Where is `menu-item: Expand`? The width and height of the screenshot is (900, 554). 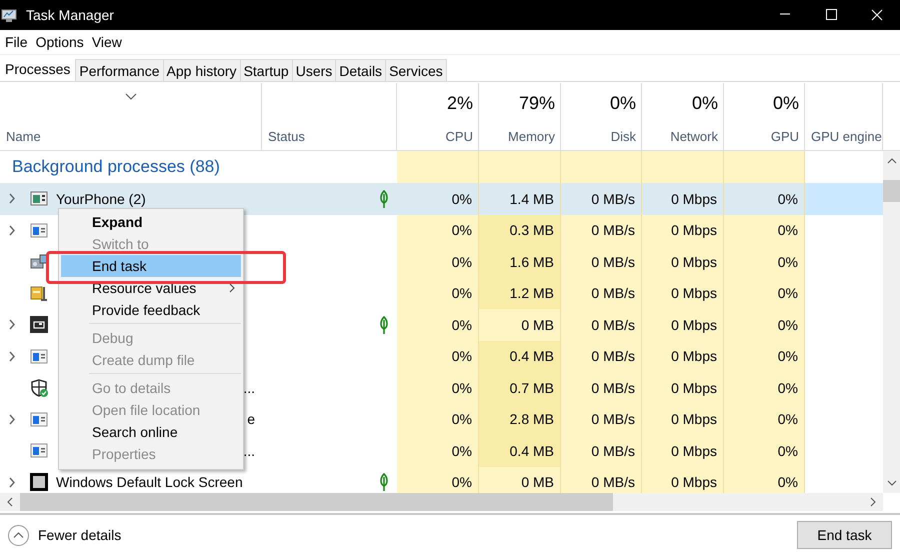 menu-item: Expand is located at coordinates (151, 222).